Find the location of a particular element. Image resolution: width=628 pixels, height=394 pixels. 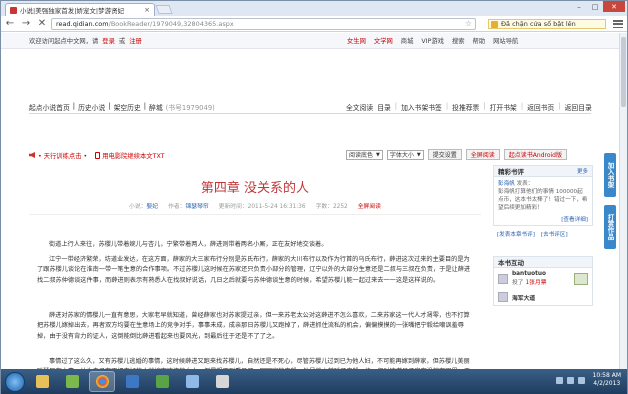

review-header: 精彩书评 更多 is located at coordinates (543, 171).